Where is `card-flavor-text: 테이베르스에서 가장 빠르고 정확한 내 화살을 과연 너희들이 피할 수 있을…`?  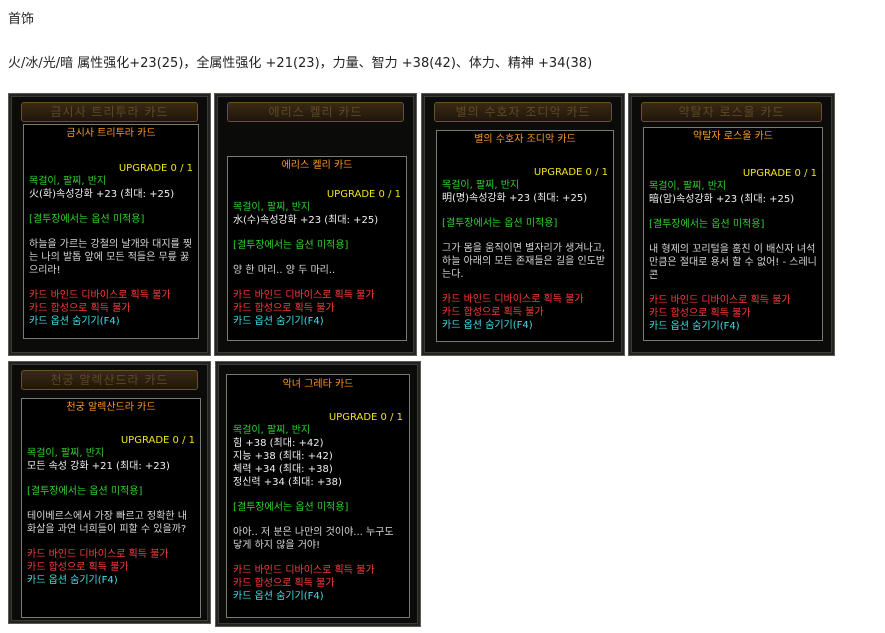 card-flavor-text: 테이베르스에서 가장 빠르고 정확한 내 화살을 과연 너희들이 피할 수 있을… is located at coordinates (107, 523).